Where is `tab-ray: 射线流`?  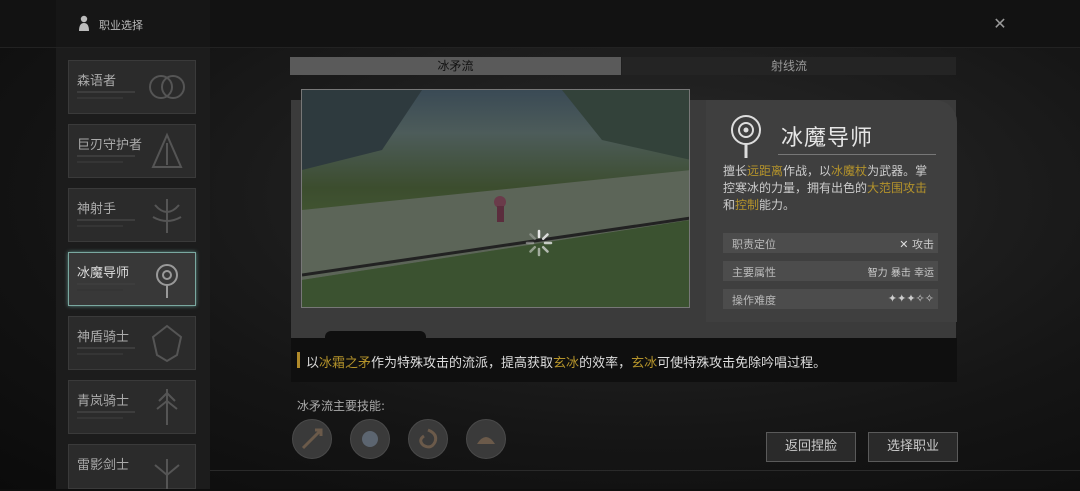 tab-ray: 射线流 is located at coordinates (789, 66).